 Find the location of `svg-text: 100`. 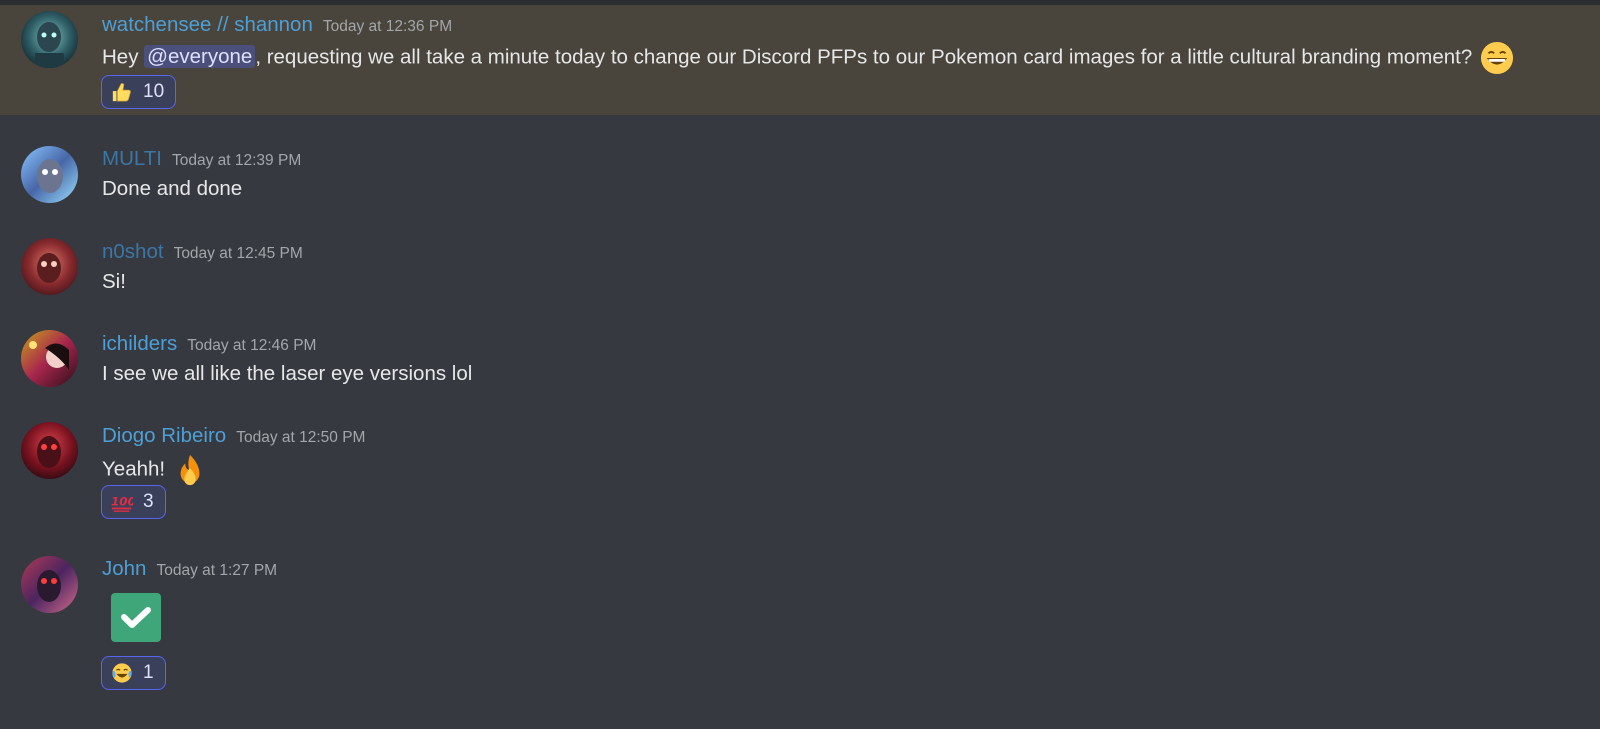

svg-text: 100 is located at coordinates (122, 502).